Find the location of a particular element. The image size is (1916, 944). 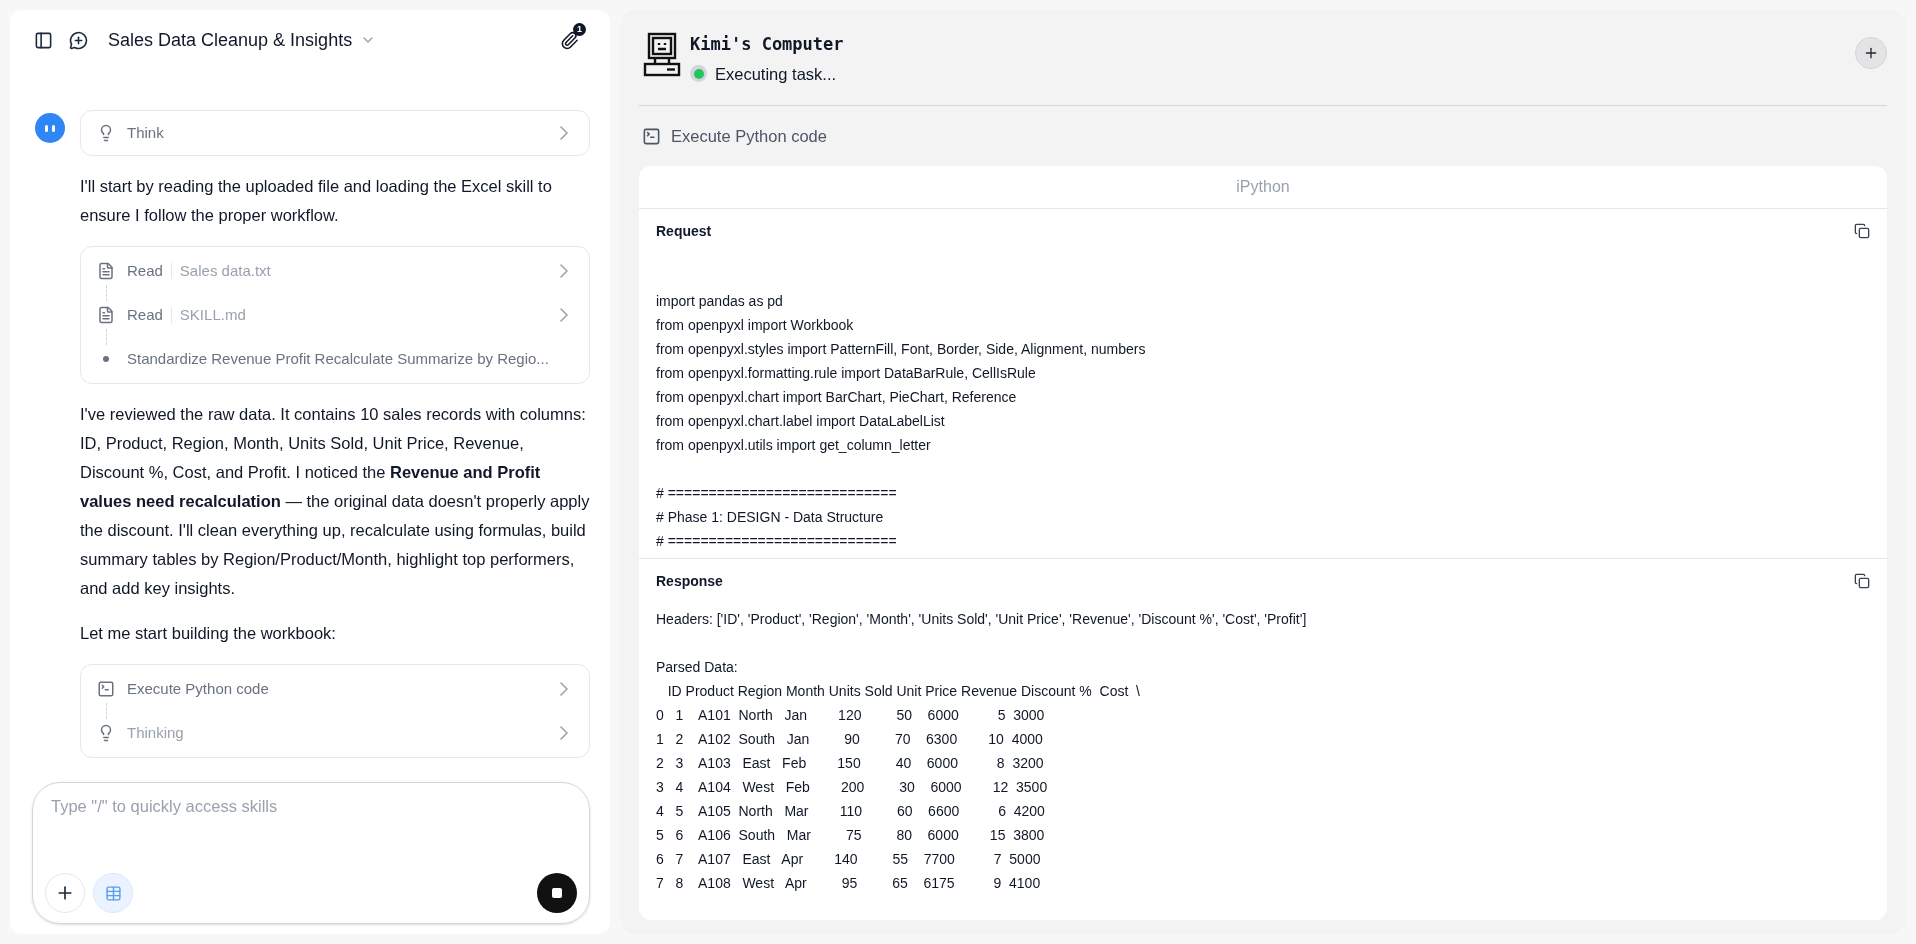

chat-title: Sales Data Cleanup & Insights is located at coordinates (242, 40).